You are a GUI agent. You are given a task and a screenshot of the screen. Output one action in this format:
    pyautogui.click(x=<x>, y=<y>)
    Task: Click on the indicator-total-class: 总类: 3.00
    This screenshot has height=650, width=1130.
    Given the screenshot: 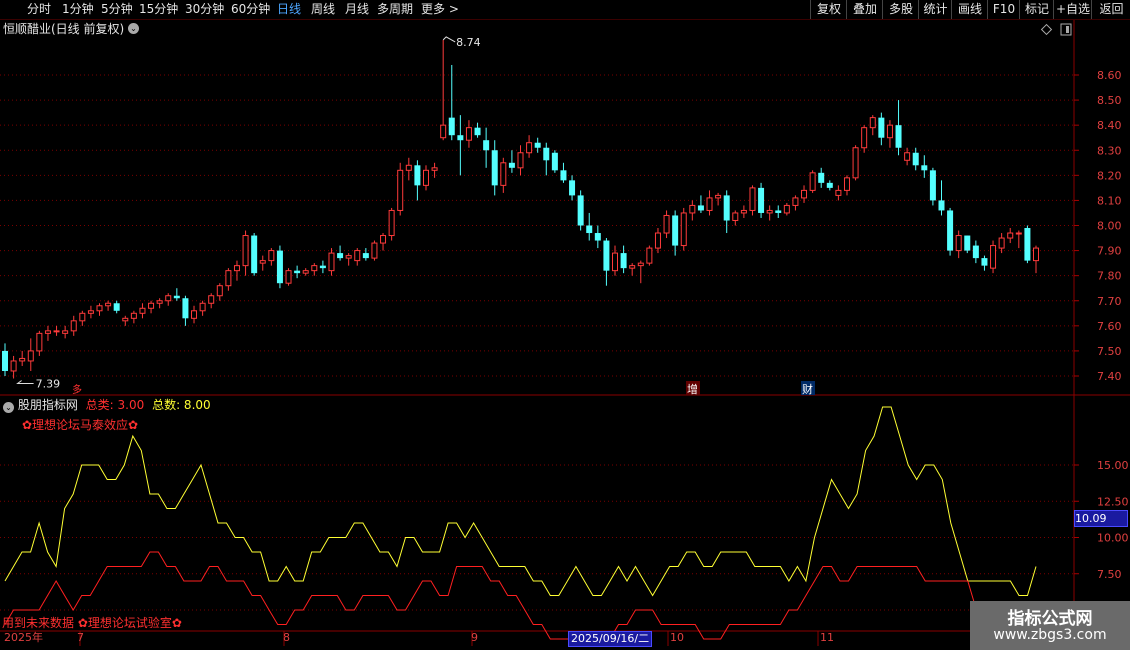 What is the action you would take?
    pyautogui.click(x=115, y=405)
    